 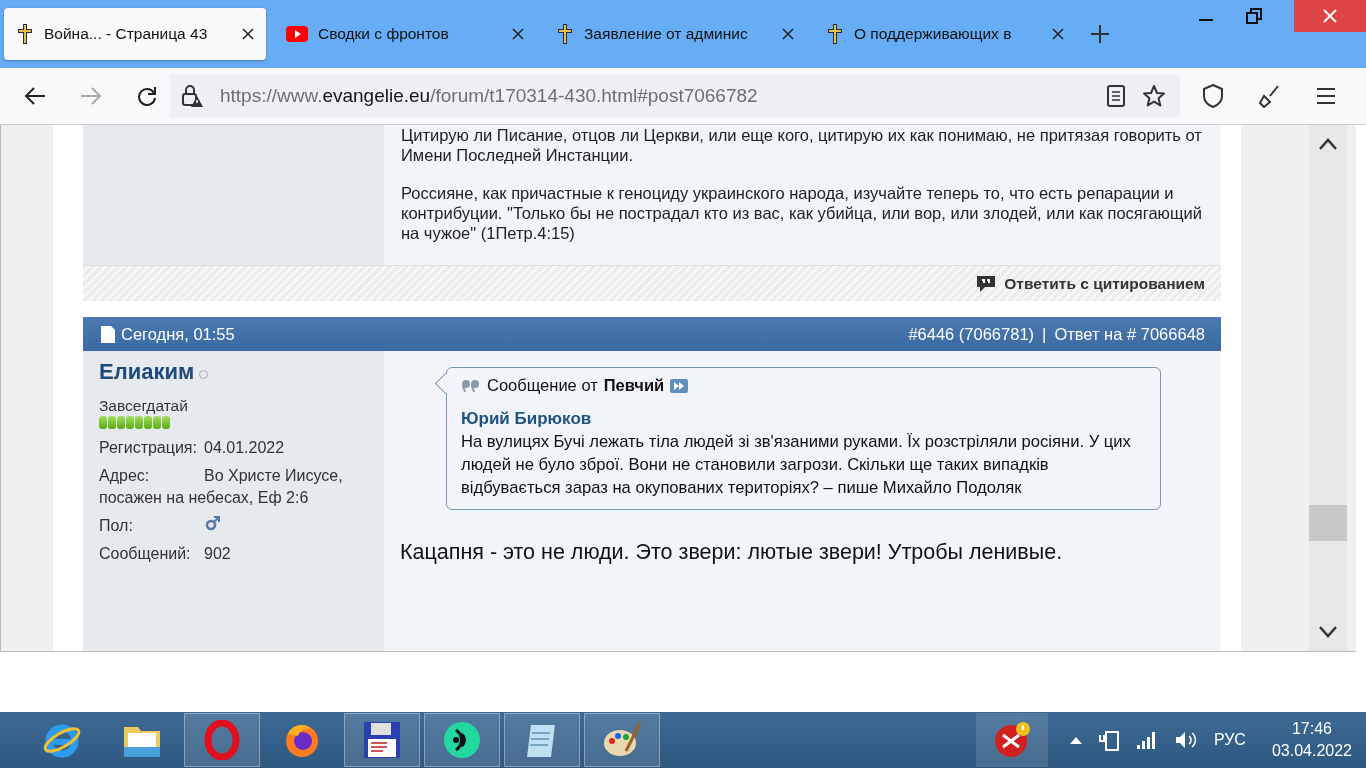 What do you see at coordinates (679, 385) in the screenshot?
I see `view-post-icon` at bounding box center [679, 385].